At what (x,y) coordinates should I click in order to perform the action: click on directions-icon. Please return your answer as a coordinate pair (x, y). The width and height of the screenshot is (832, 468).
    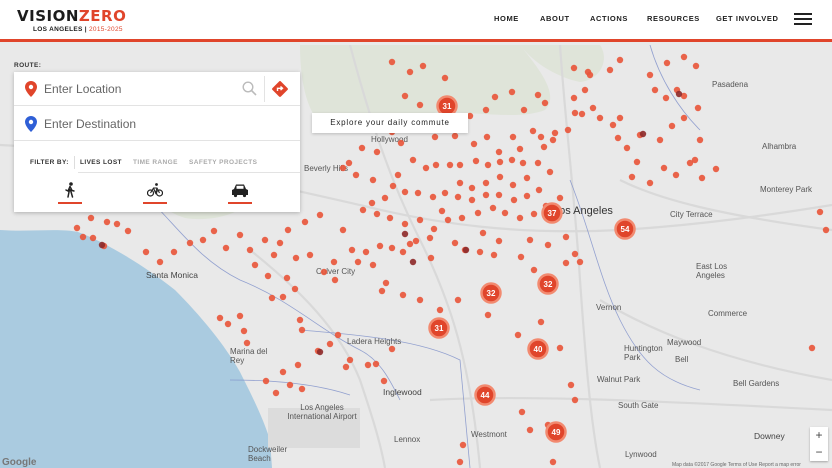
    Looking at the image, I should click on (280, 89).